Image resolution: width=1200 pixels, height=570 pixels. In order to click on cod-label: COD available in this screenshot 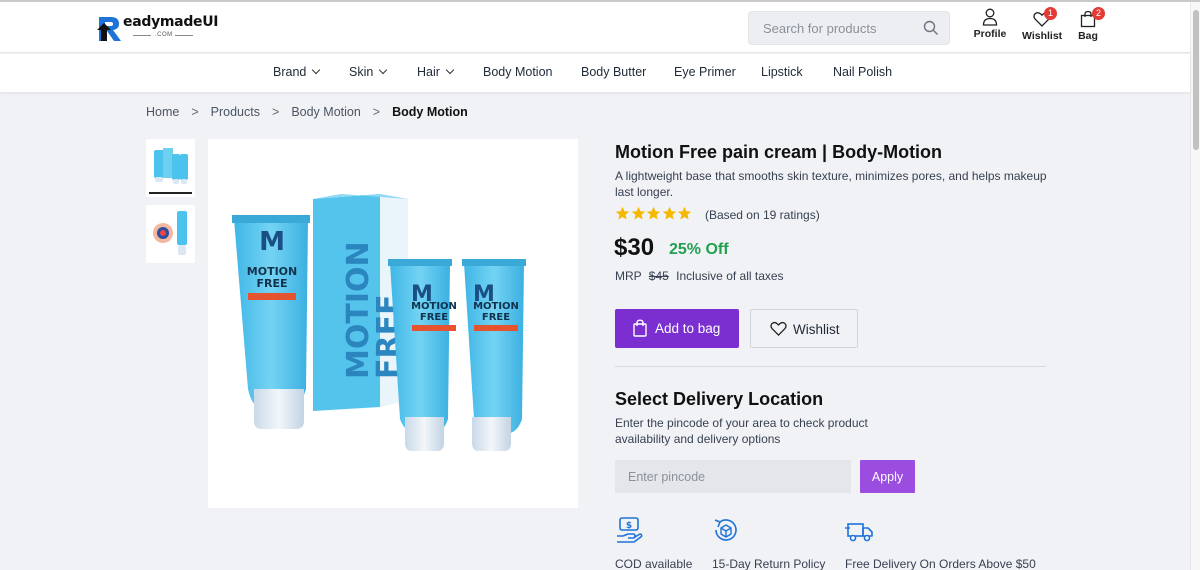, I will do `click(654, 563)`.